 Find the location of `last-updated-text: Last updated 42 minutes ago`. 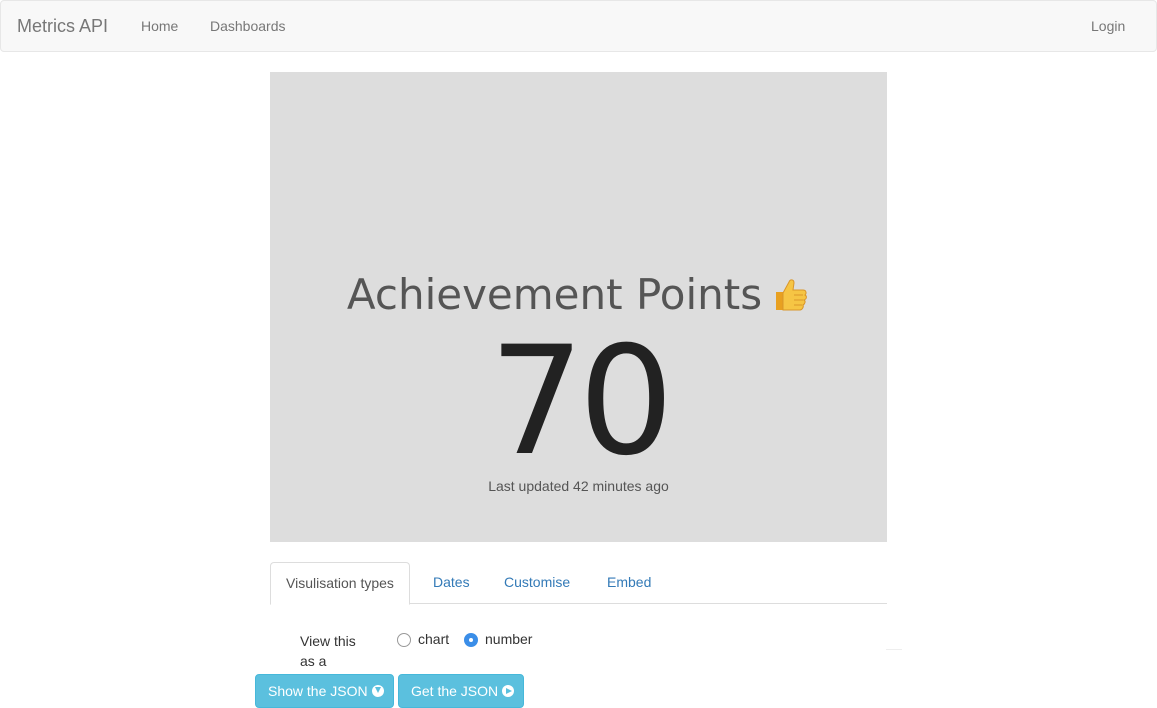

last-updated-text: Last updated 42 minutes ago is located at coordinates (578, 486).